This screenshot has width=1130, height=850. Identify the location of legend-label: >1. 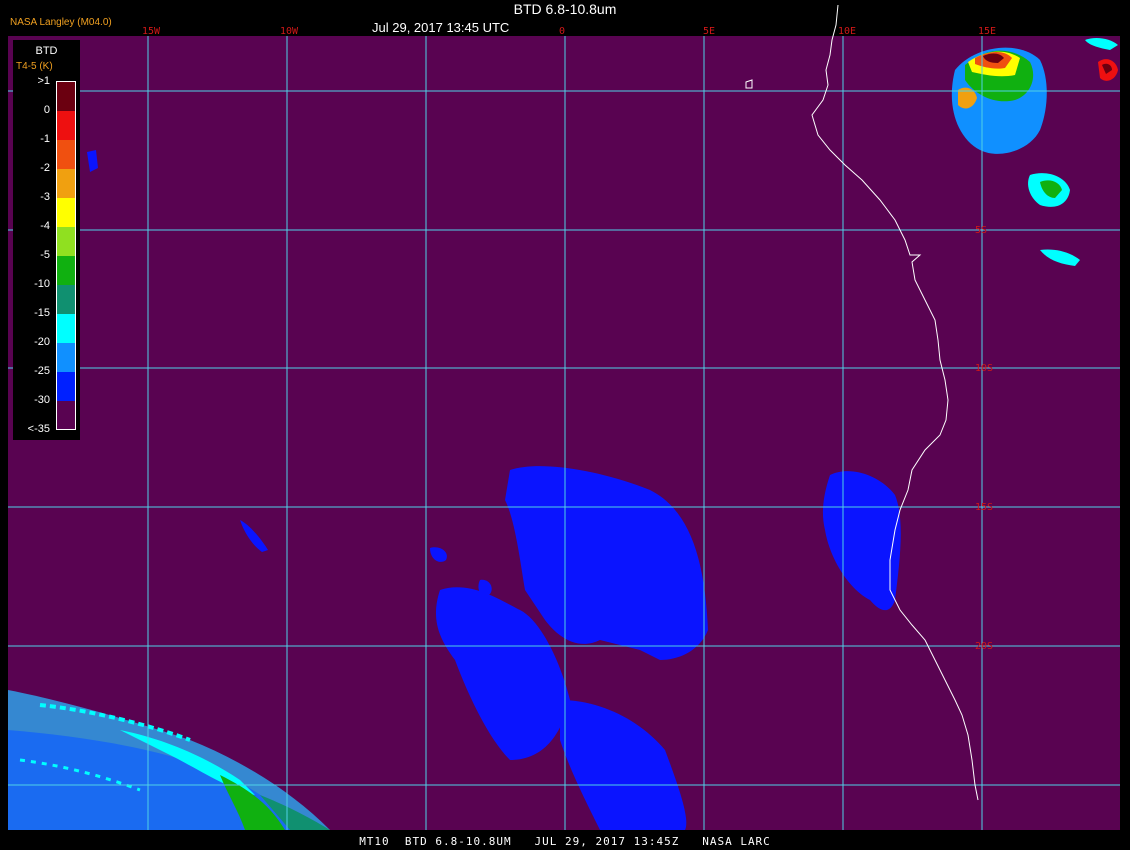
(43, 81).